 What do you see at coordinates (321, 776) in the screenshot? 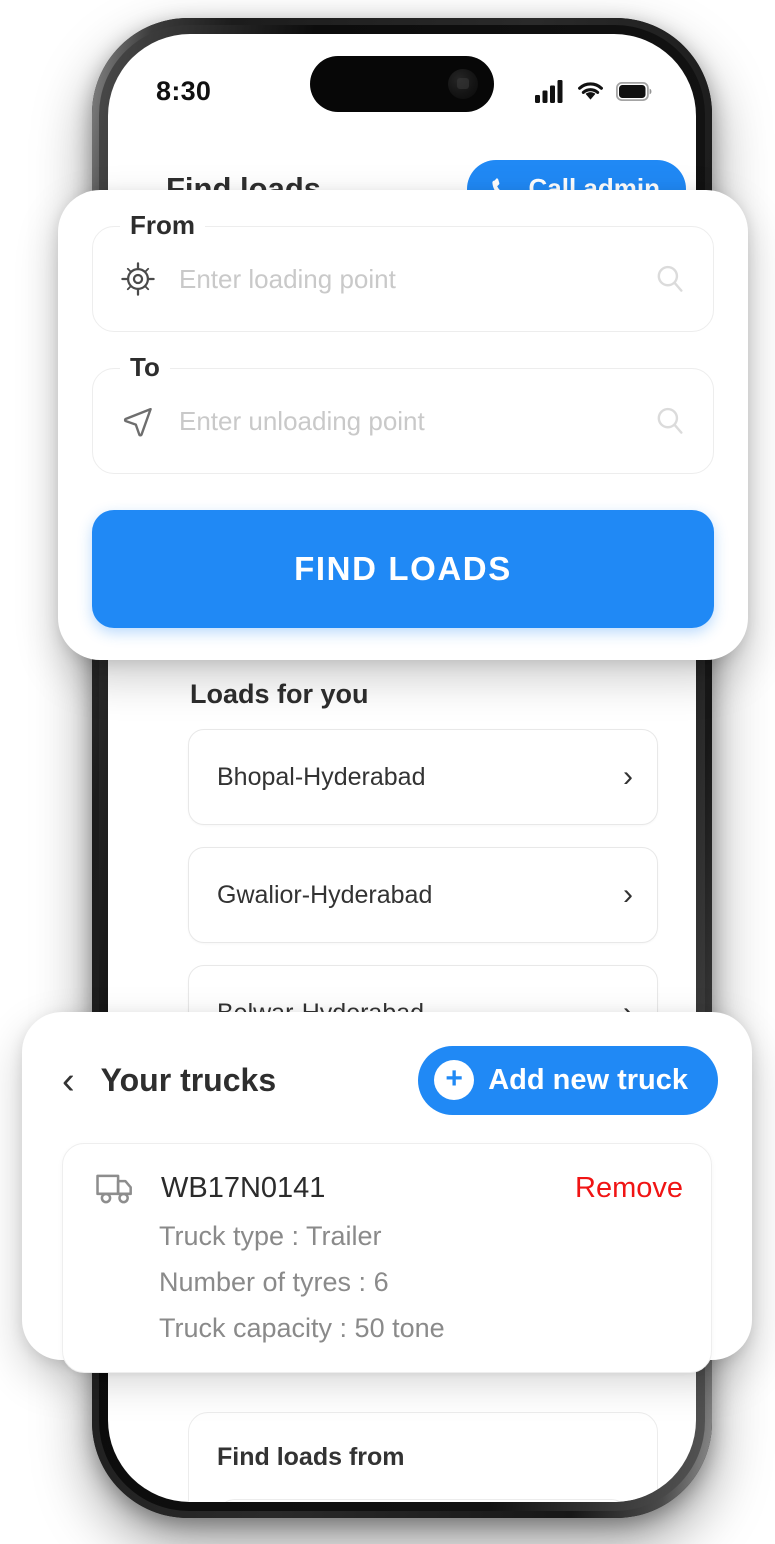
I see `load-route-label: Bhopal-Hyderabad` at bounding box center [321, 776].